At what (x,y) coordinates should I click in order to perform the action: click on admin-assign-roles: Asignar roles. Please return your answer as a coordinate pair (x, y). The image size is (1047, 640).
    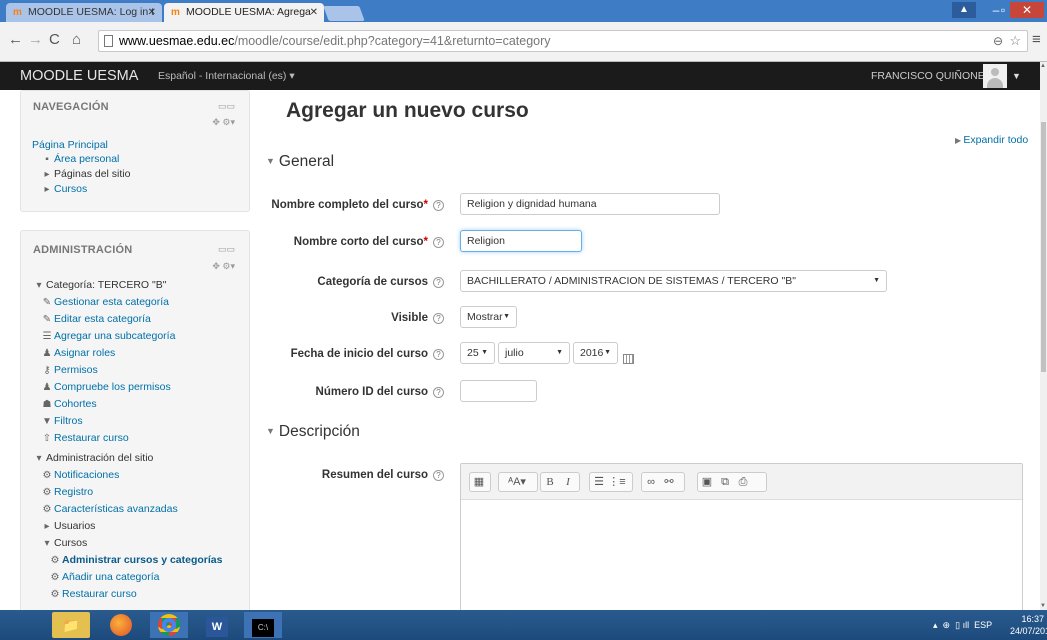
    Looking at the image, I should click on (84, 353).